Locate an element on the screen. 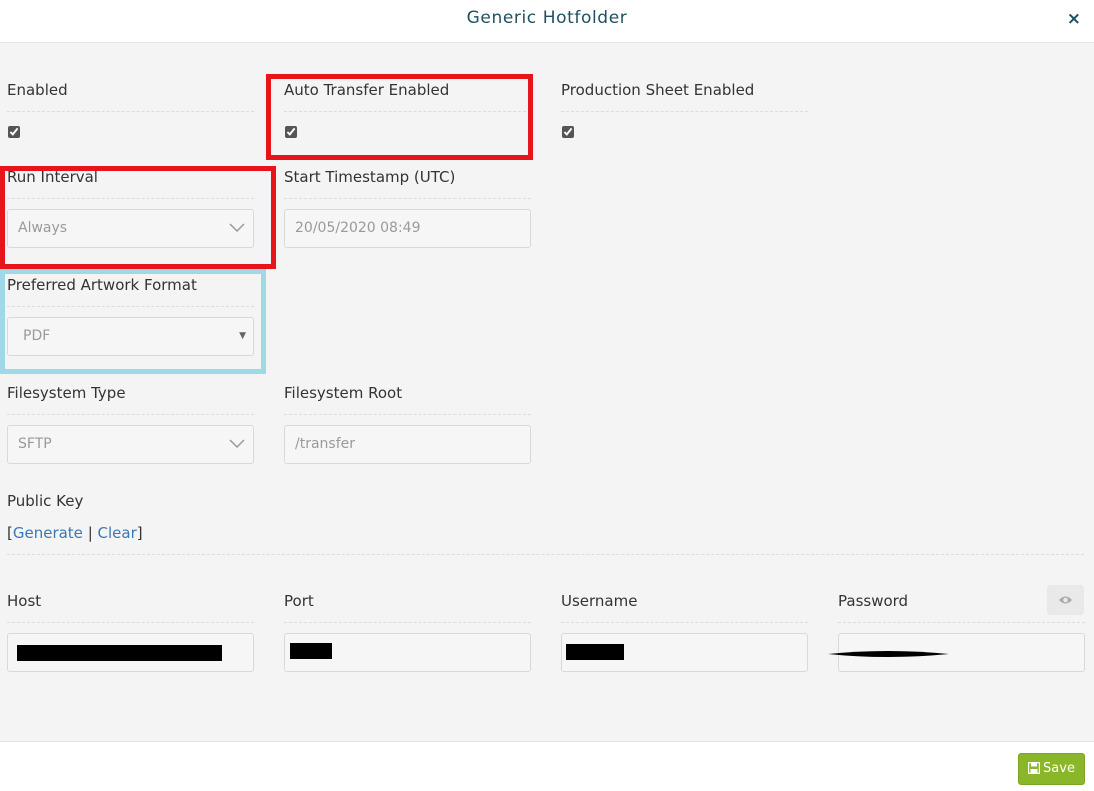  generate-link: Generate is located at coordinates (48, 533).